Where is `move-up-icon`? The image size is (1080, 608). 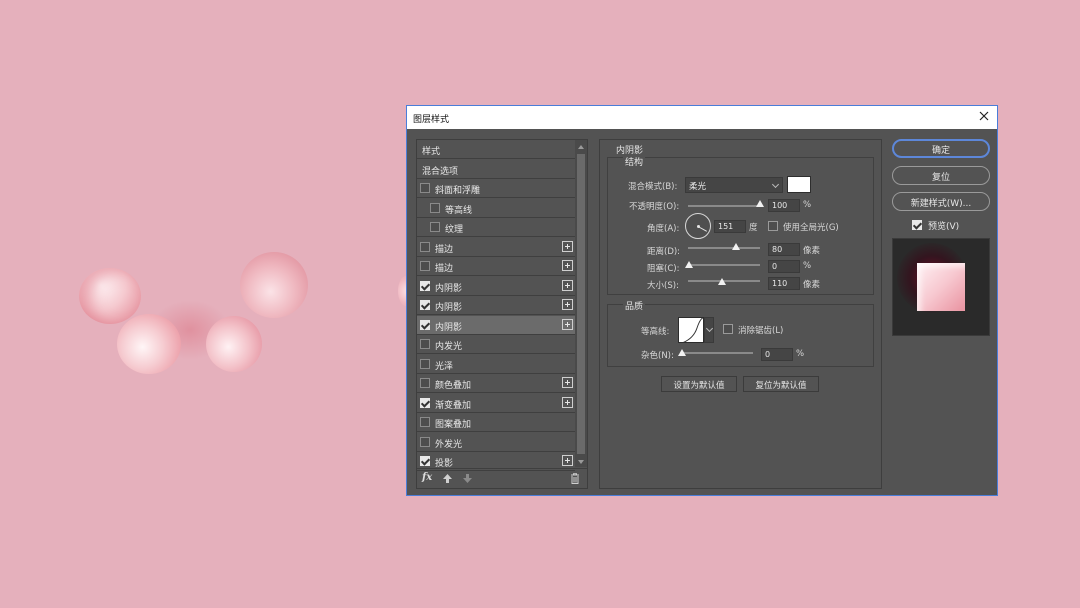
move-up-icon is located at coordinates (447, 478).